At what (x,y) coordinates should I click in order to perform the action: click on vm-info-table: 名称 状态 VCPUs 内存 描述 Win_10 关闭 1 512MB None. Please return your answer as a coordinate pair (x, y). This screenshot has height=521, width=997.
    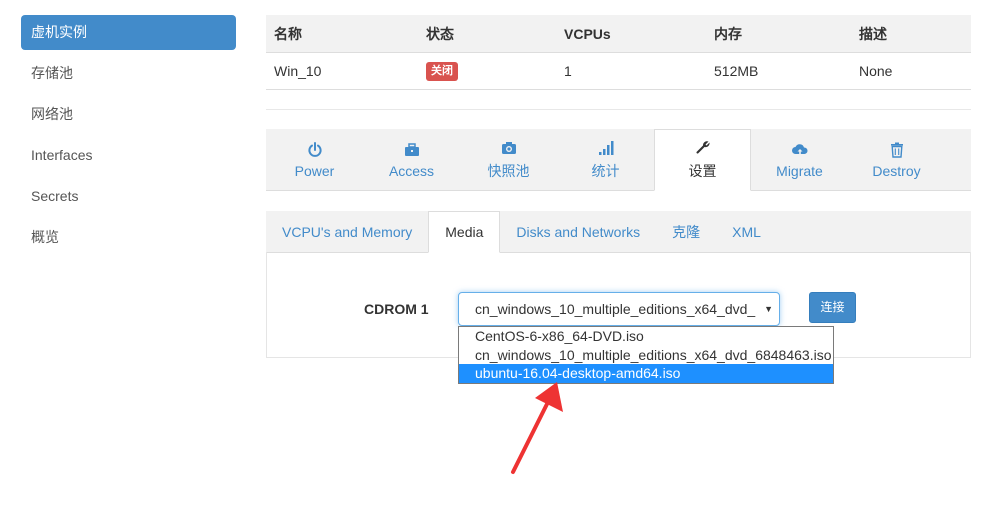
    Looking at the image, I should click on (618, 62).